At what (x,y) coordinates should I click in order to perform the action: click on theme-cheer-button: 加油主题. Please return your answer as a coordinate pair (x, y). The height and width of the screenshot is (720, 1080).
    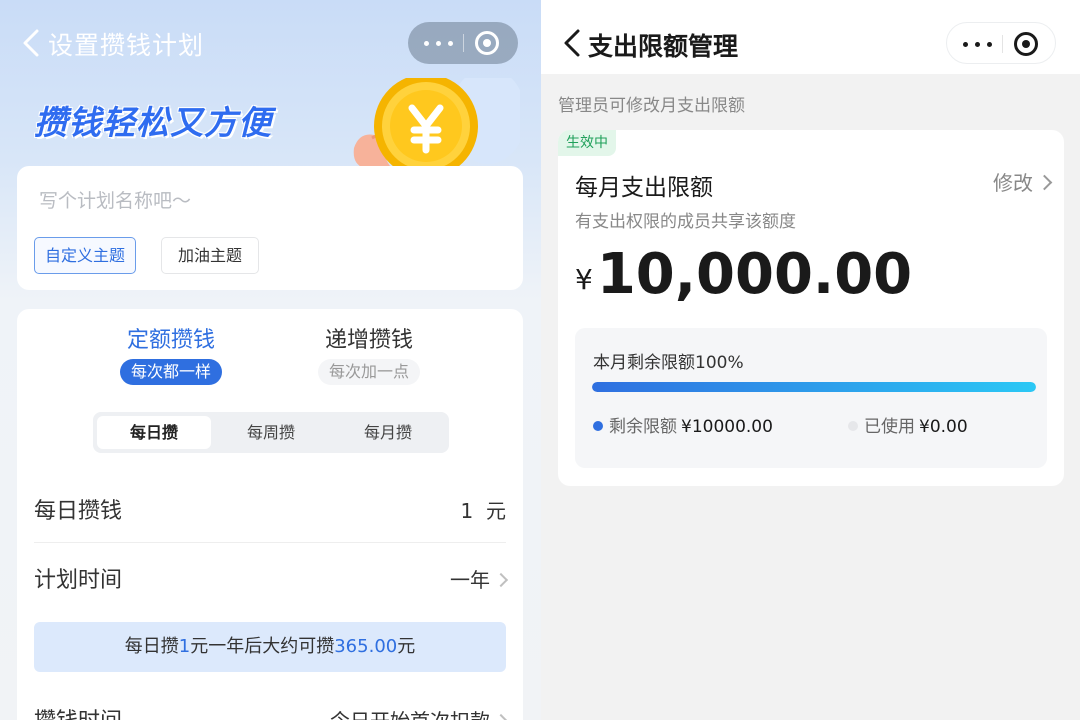
    Looking at the image, I should click on (210, 255).